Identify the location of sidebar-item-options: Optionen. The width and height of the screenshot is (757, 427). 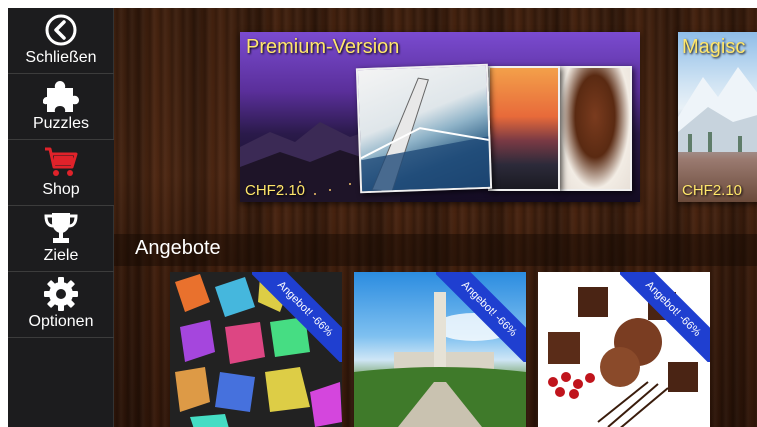
(61, 305).